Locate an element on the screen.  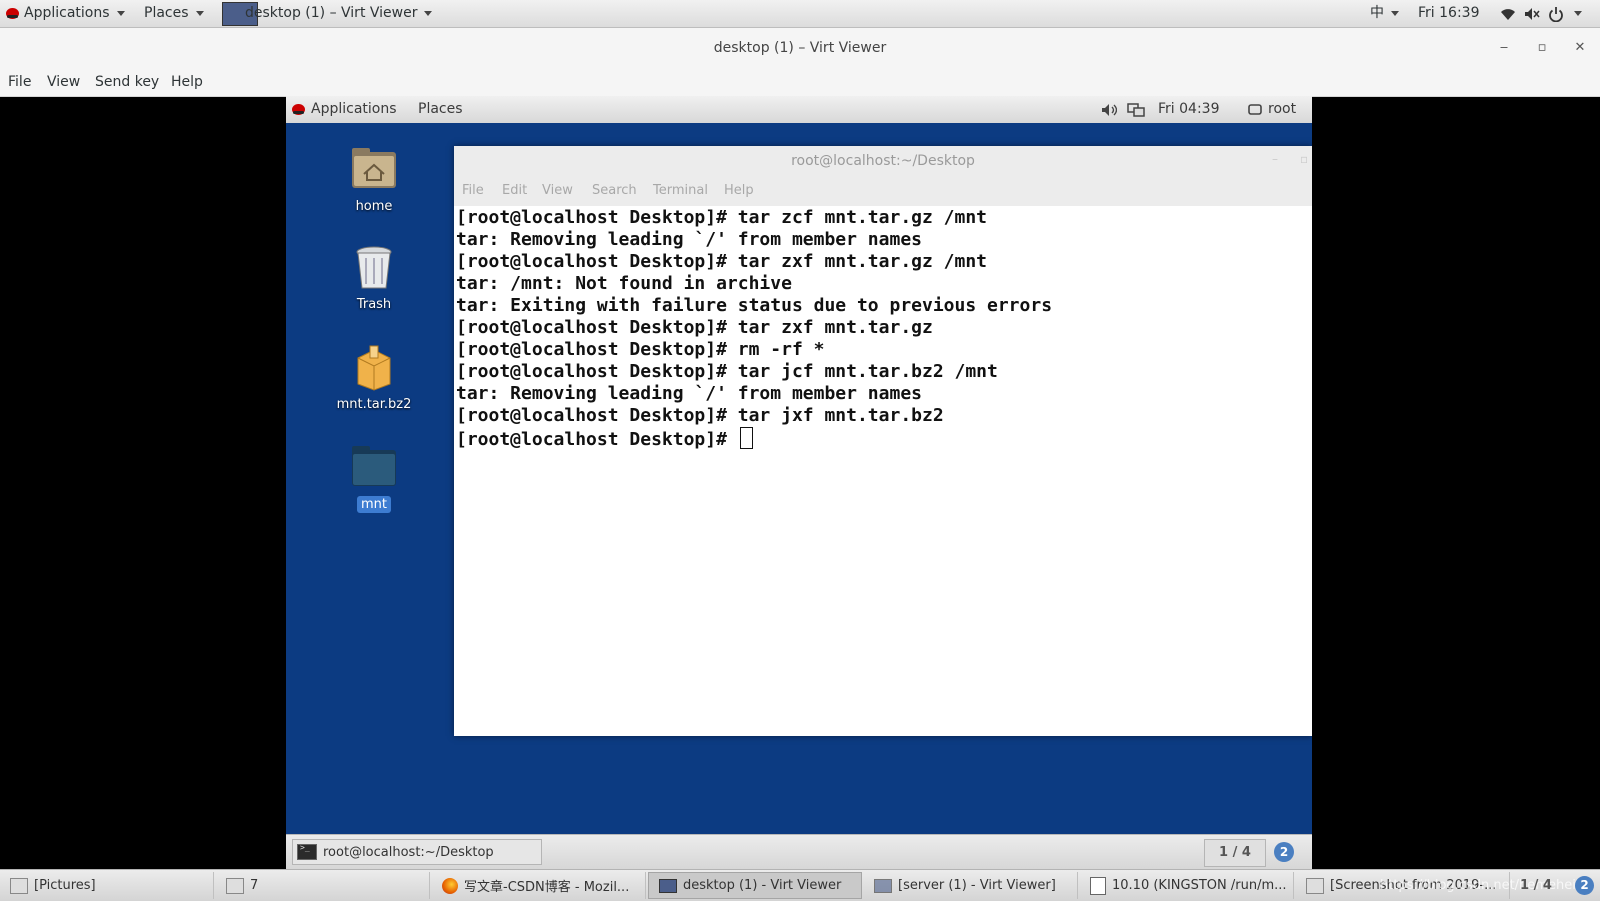
power-icon is located at coordinates (1556, 14).